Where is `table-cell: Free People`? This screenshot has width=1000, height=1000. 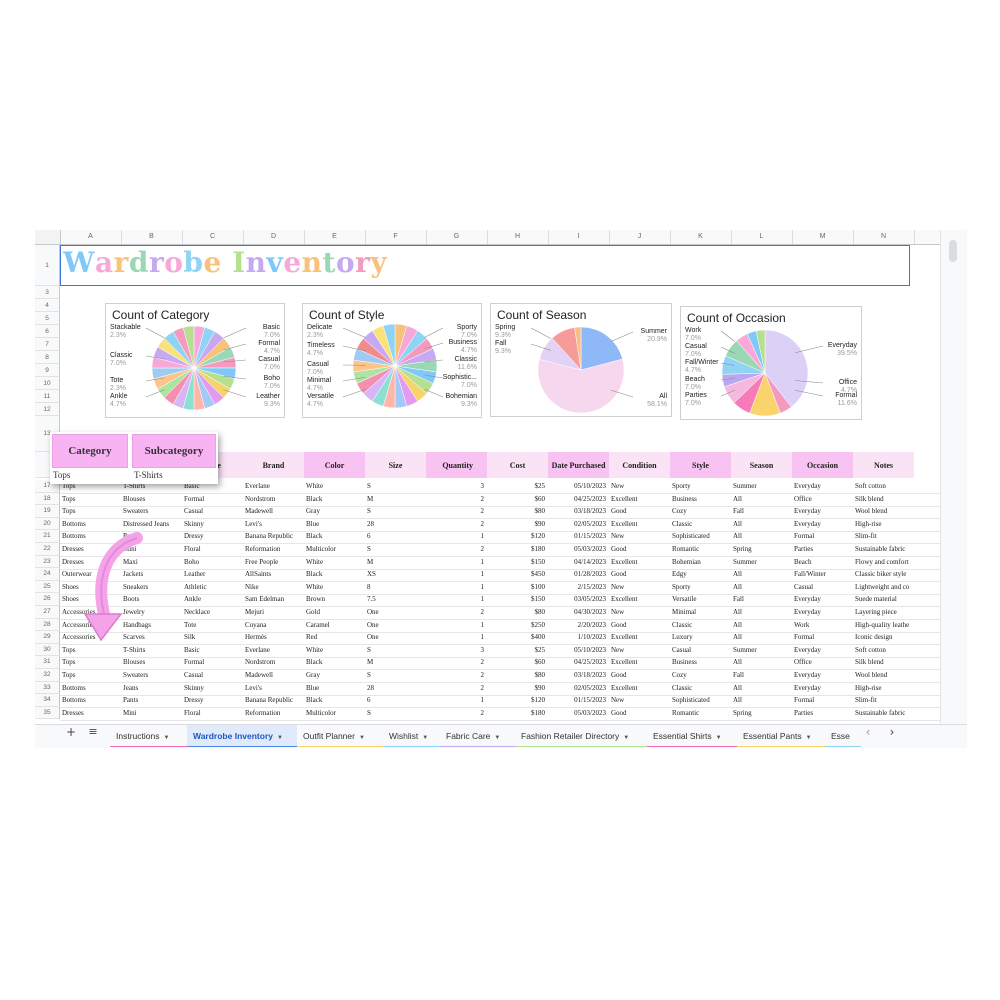 table-cell: Free People is located at coordinates (273, 562).